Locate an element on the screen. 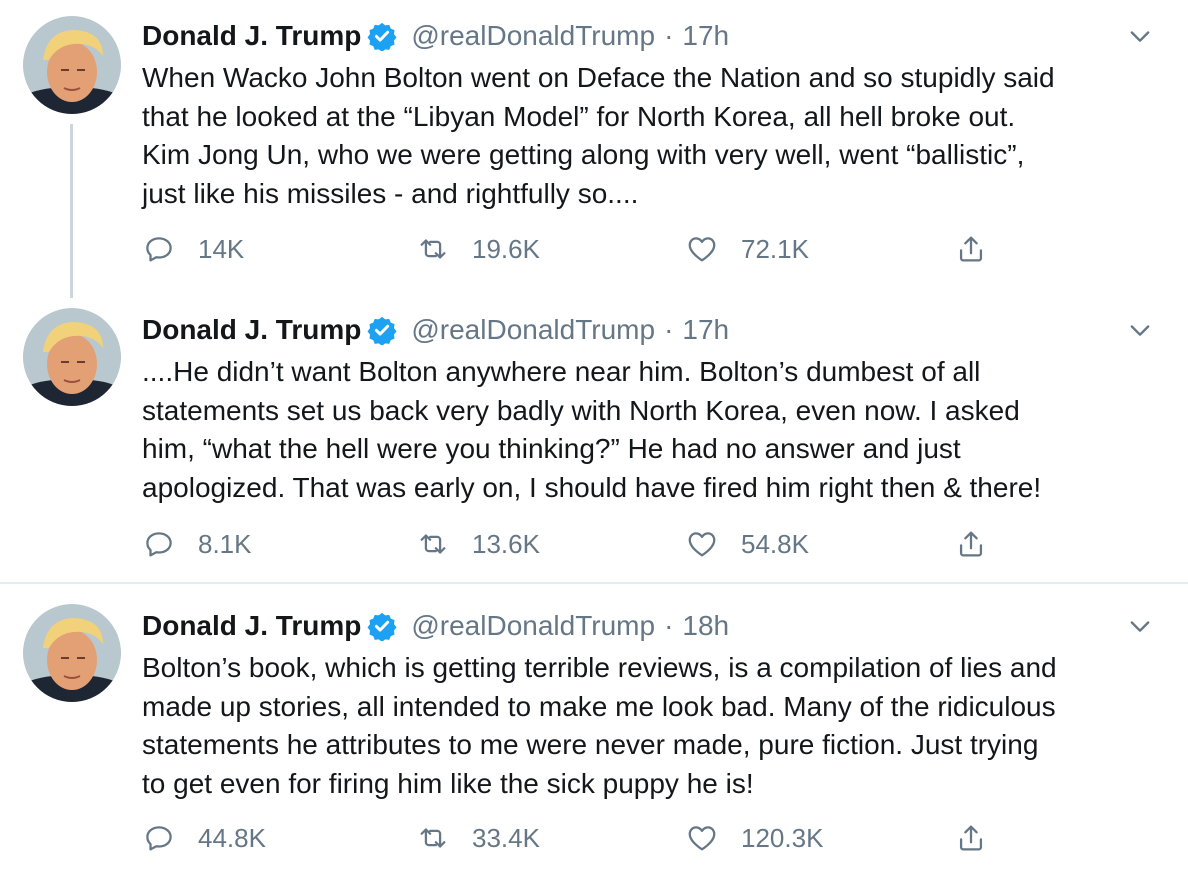 This screenshot has width=1188, height=874. reply-button: 44.8K is located at coordinates (204, 838).